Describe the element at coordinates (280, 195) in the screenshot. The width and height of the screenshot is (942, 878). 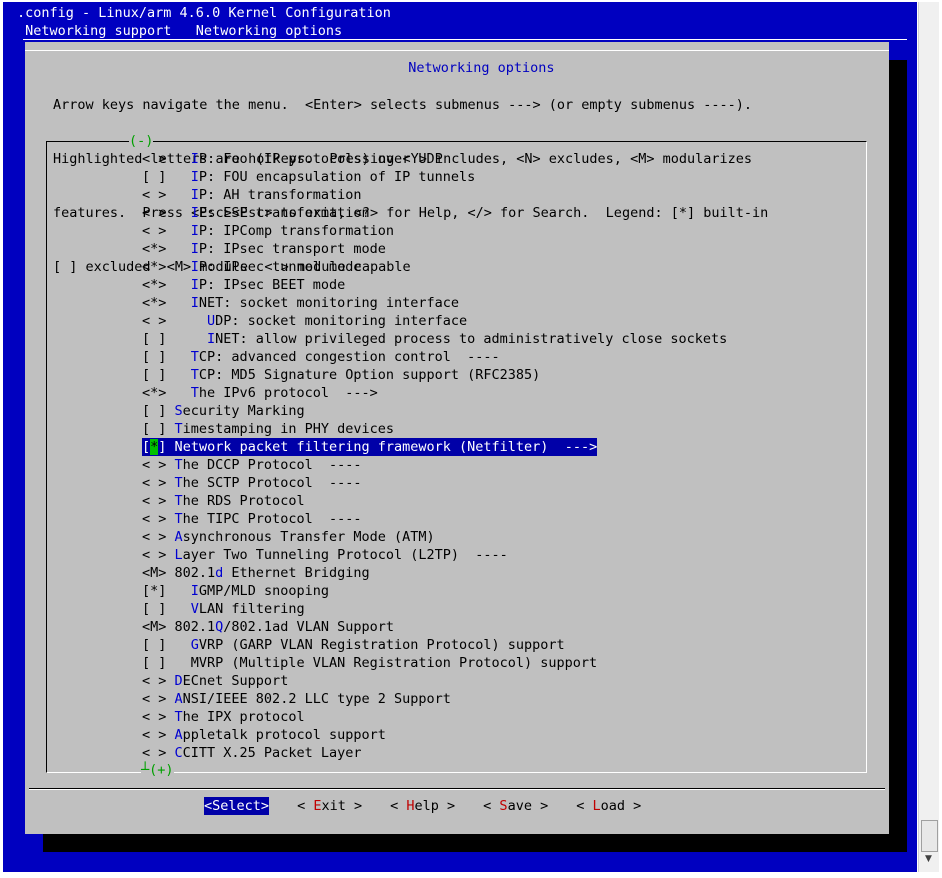
I see `menu-item-label: P: AH transformation` at that location.